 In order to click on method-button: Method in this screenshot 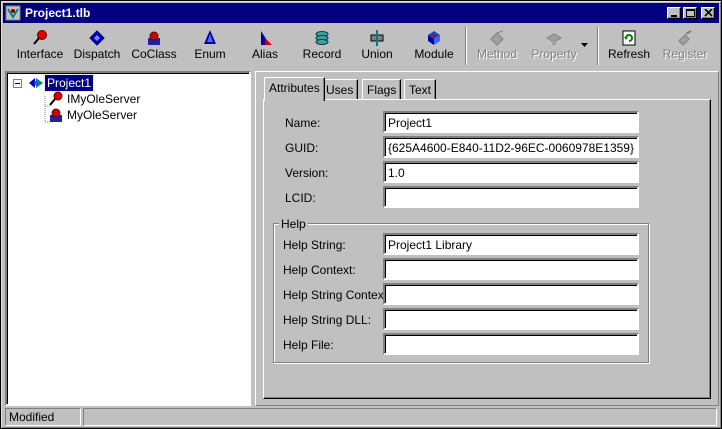, I will do `click(497, 46)`.